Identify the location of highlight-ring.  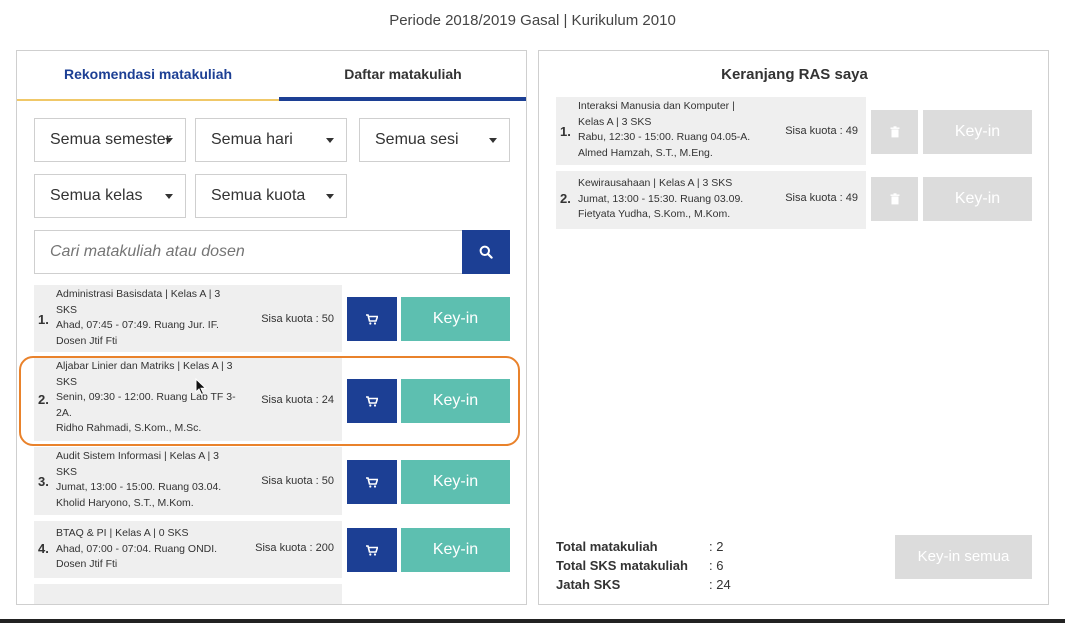
(269, 401).